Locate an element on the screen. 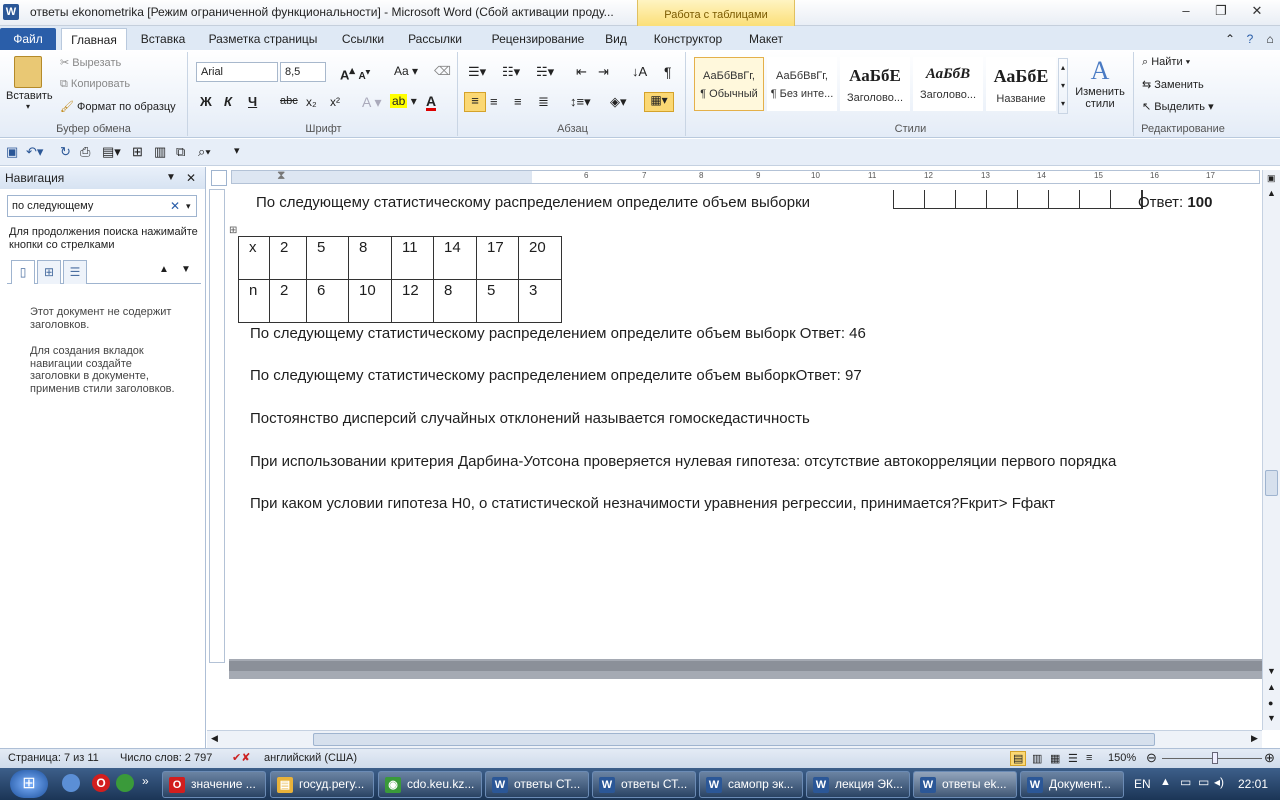 The image size is (1280, 800). close-icon: ✕ is located at coordinates (1257, 11).